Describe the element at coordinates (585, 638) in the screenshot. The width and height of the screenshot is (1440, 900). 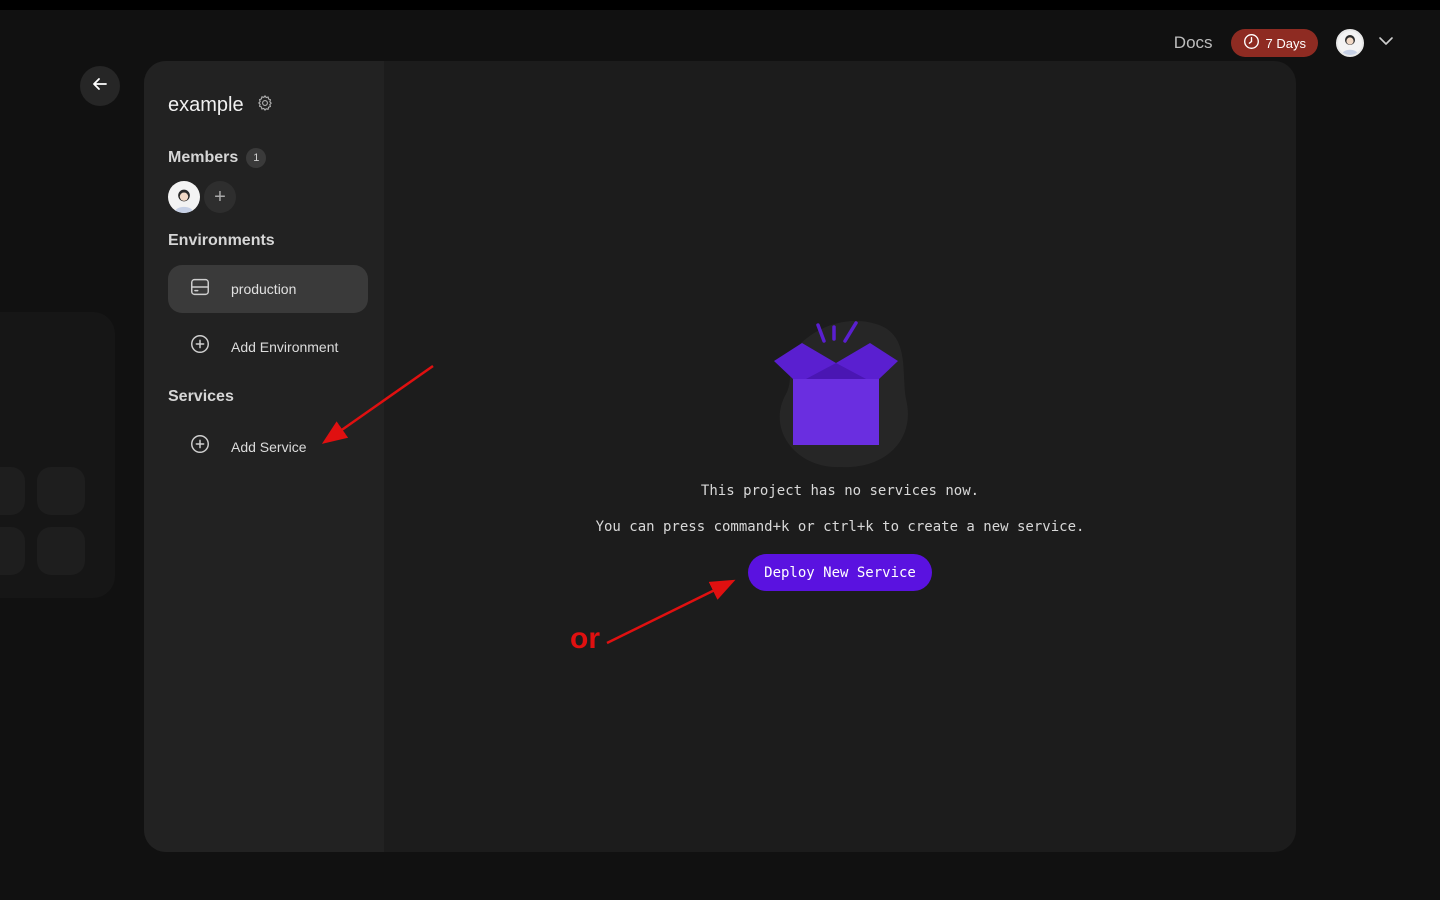
I see `annotation-or-text: or` at that location.